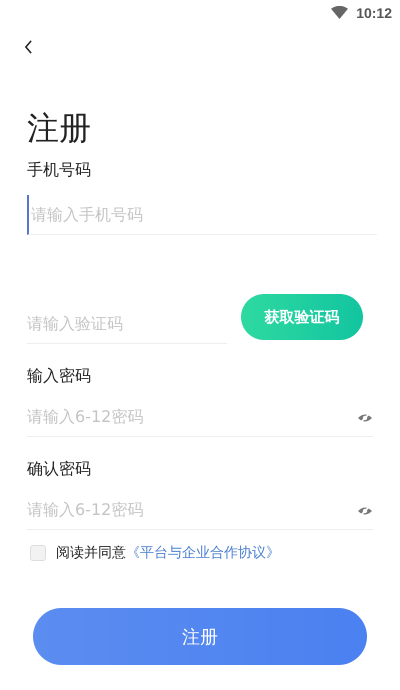  I want to click on confirm-password-input-field: 请输入6-12密码, so click(200, 510).